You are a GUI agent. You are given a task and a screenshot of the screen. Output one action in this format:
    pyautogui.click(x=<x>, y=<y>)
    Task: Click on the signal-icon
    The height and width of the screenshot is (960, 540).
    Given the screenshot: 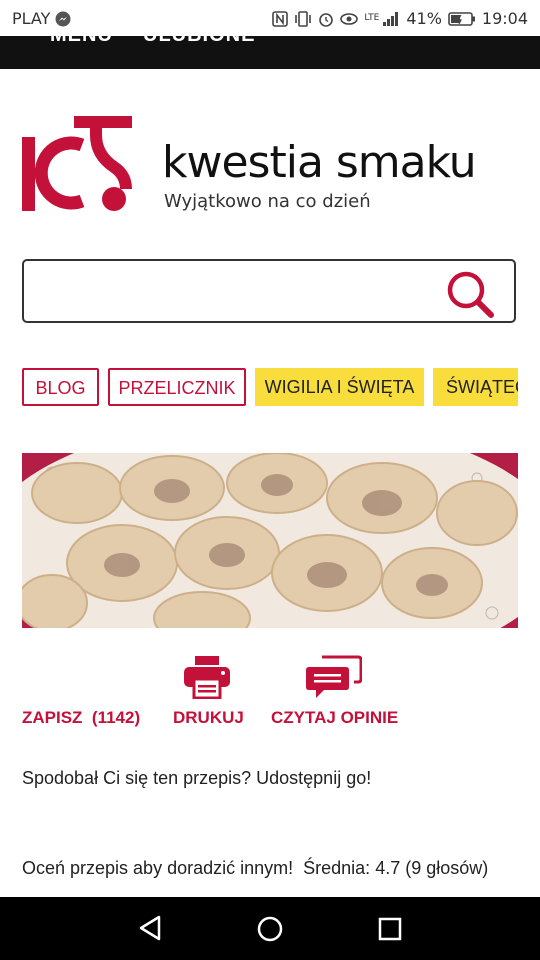 What is the action you would take?
    pyautogui.click(x=391, y=18)
    